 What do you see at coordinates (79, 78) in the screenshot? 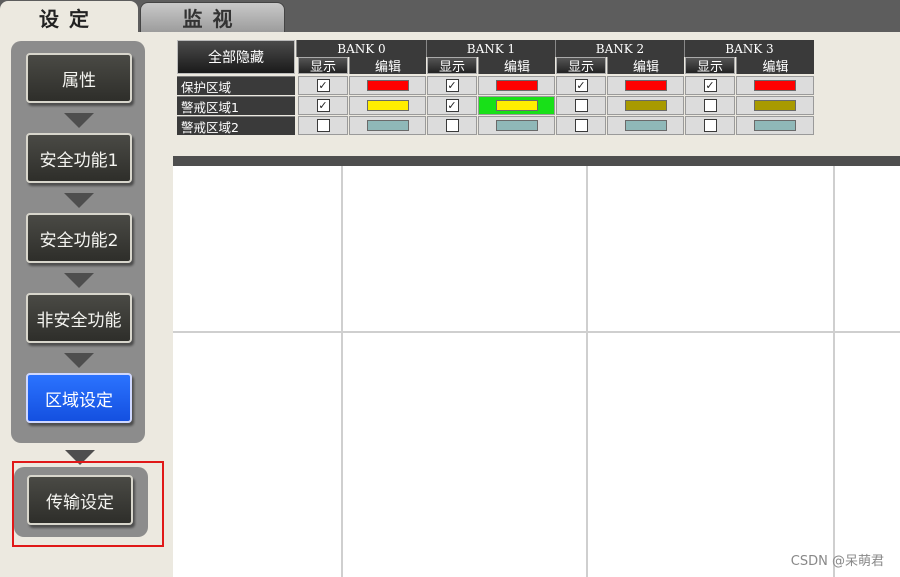
I see `properties-button: 属性` at bounding box center [79, 78].